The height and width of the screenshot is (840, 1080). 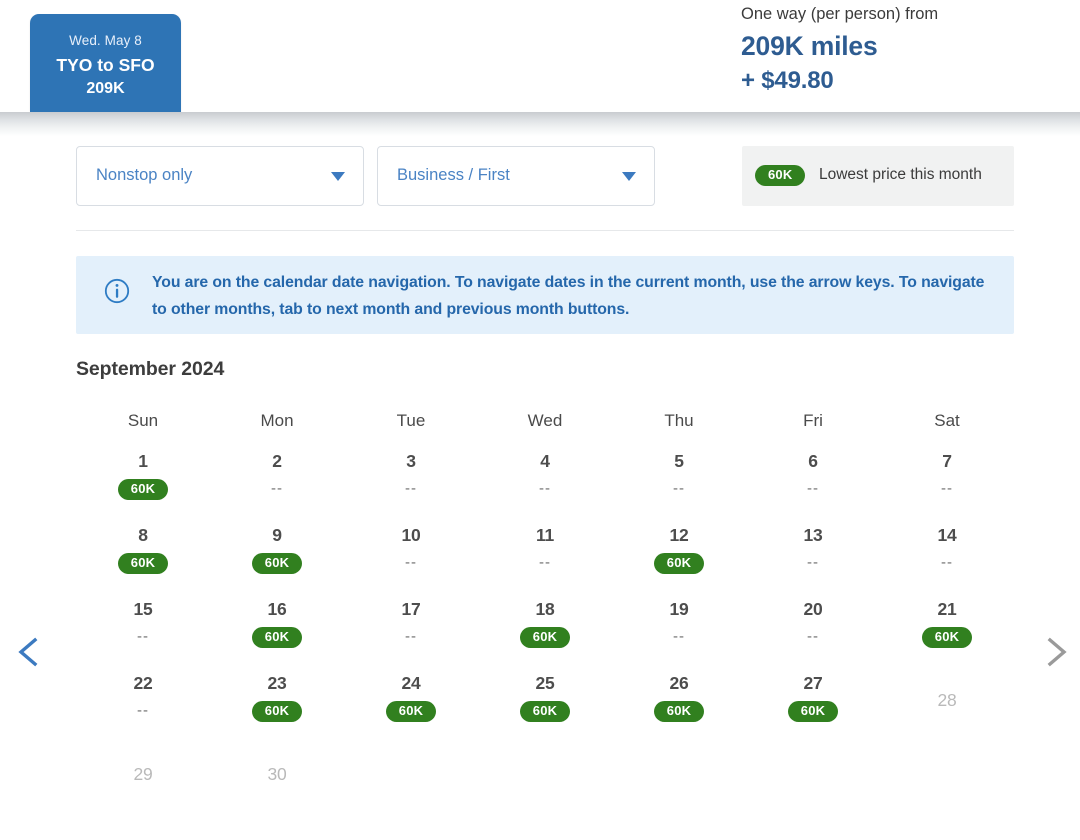 What do you see at coordinates (679, 535) in the screenshot?
I see `calendar-day-number: 12` at bounding box center [679, 535].